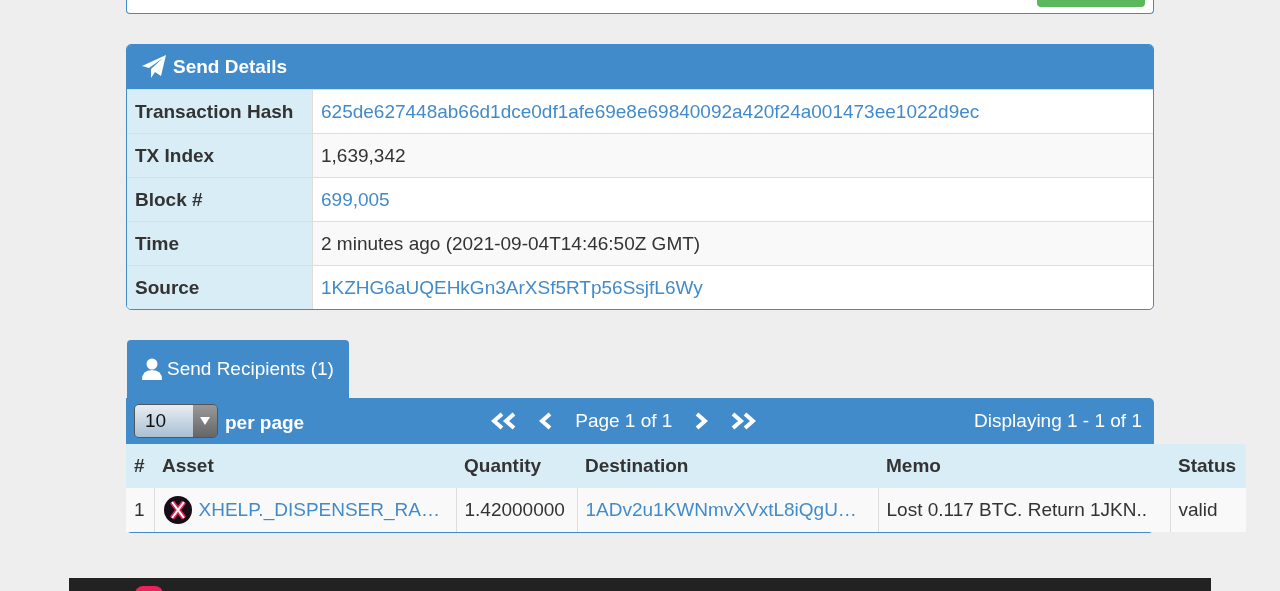  I want to click on field-link: 1KZHG6aUQEHkGn3ArXSf5RTp56SsjfL6Wy, so click(508, 287).